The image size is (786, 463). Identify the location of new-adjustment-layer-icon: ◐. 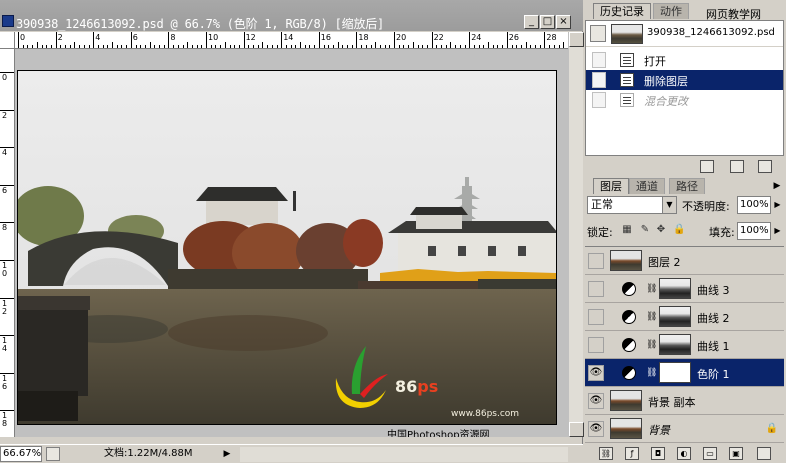
(684, 453).